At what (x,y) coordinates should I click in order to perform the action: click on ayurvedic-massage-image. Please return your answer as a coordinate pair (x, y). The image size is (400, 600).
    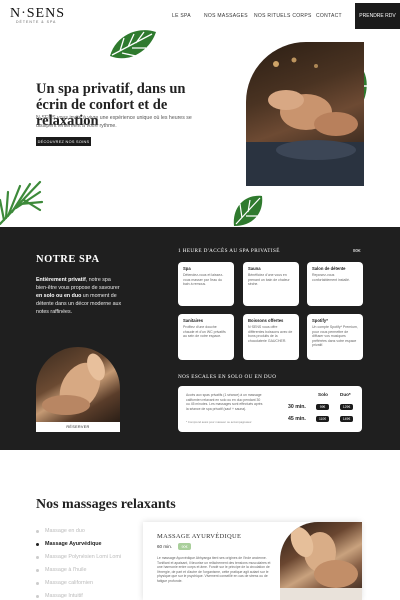
    Looking at the image, I should click on (321, 561).